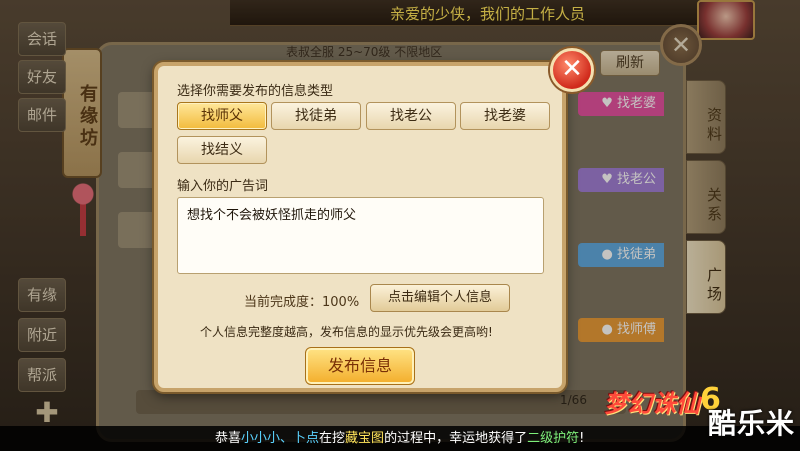  Describe the element at coordinates (752, 423) in the screenshot. I see `site-watermark: 酷乐米` at that location.